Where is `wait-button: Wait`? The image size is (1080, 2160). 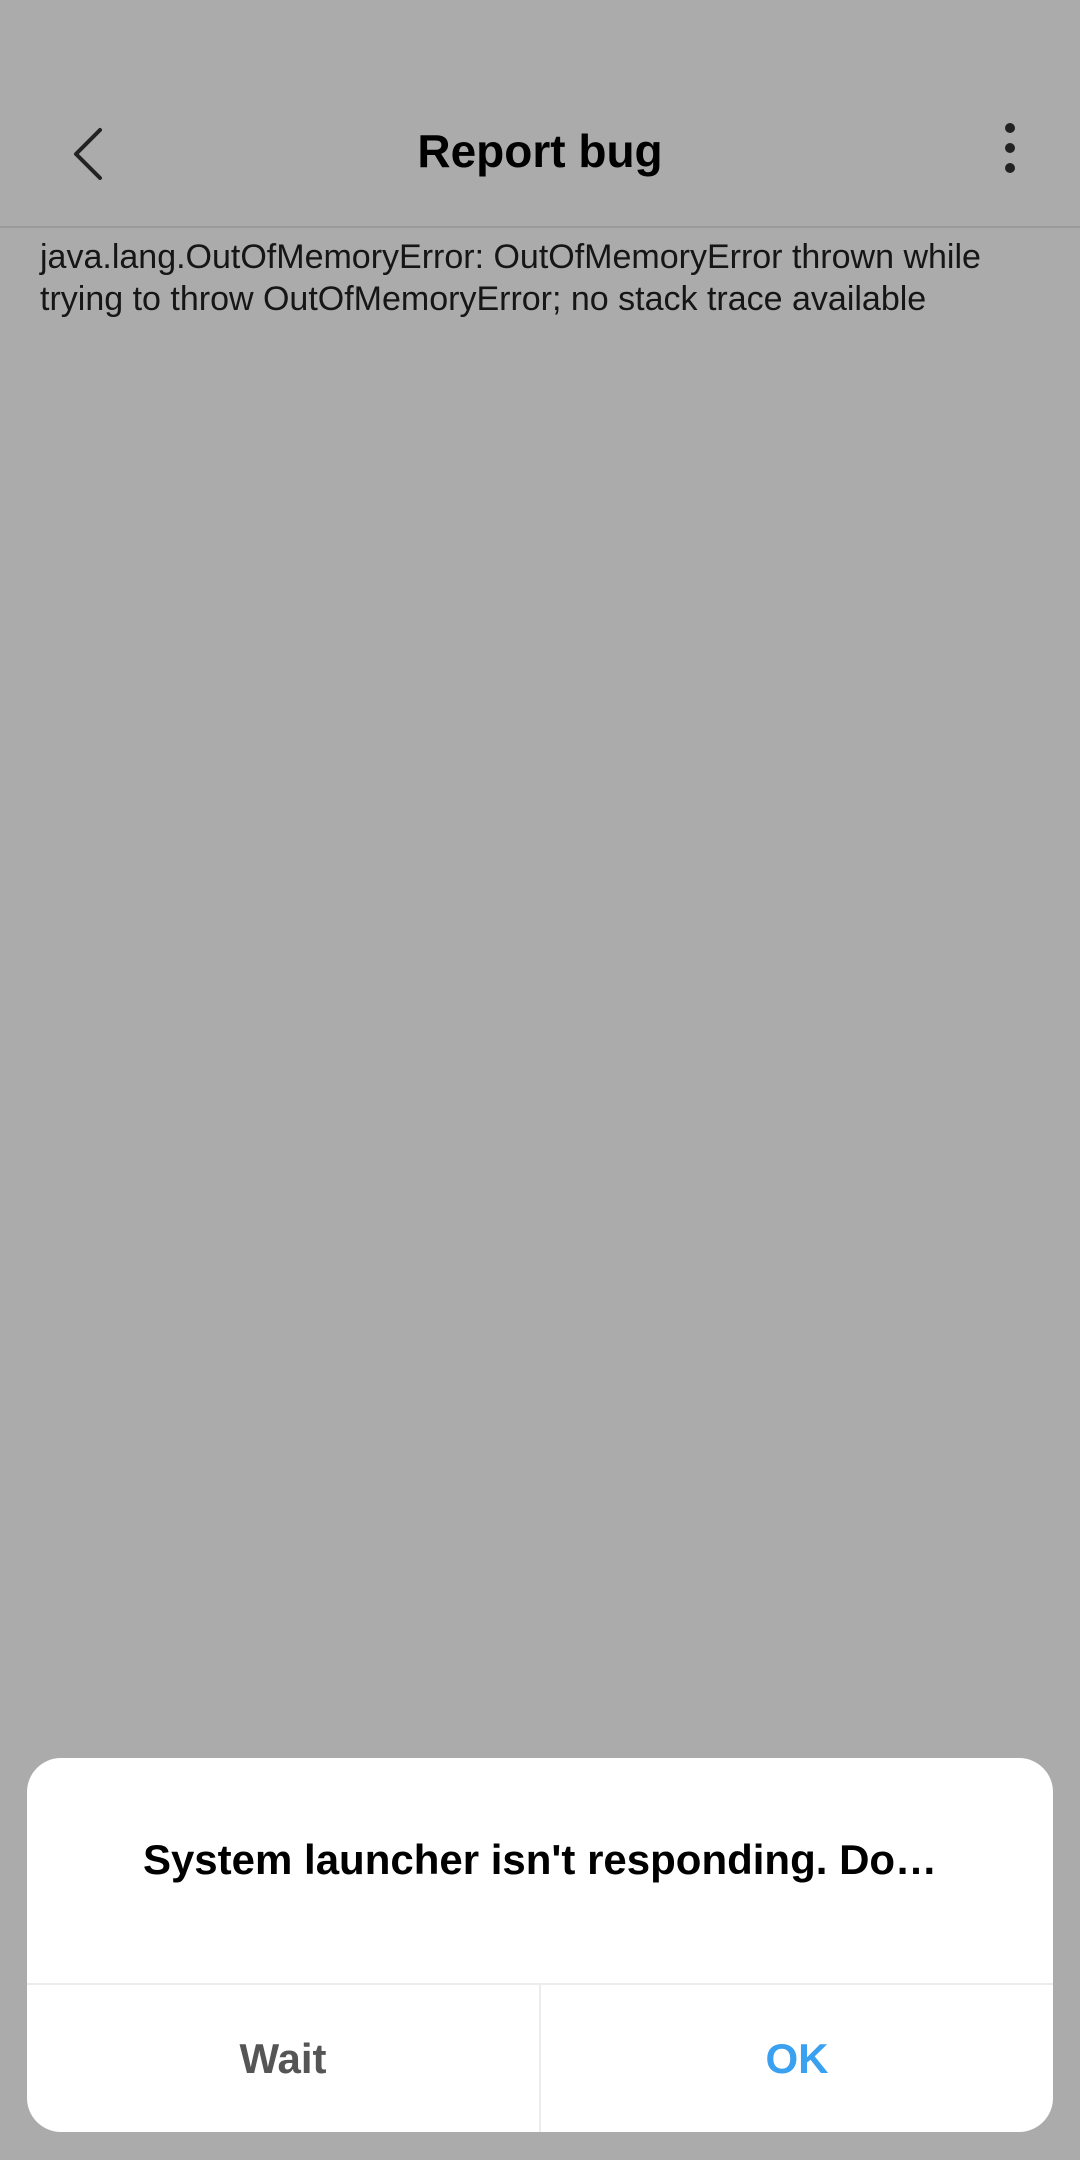 wait-button: Wait is located at coordinates (283, 2058).